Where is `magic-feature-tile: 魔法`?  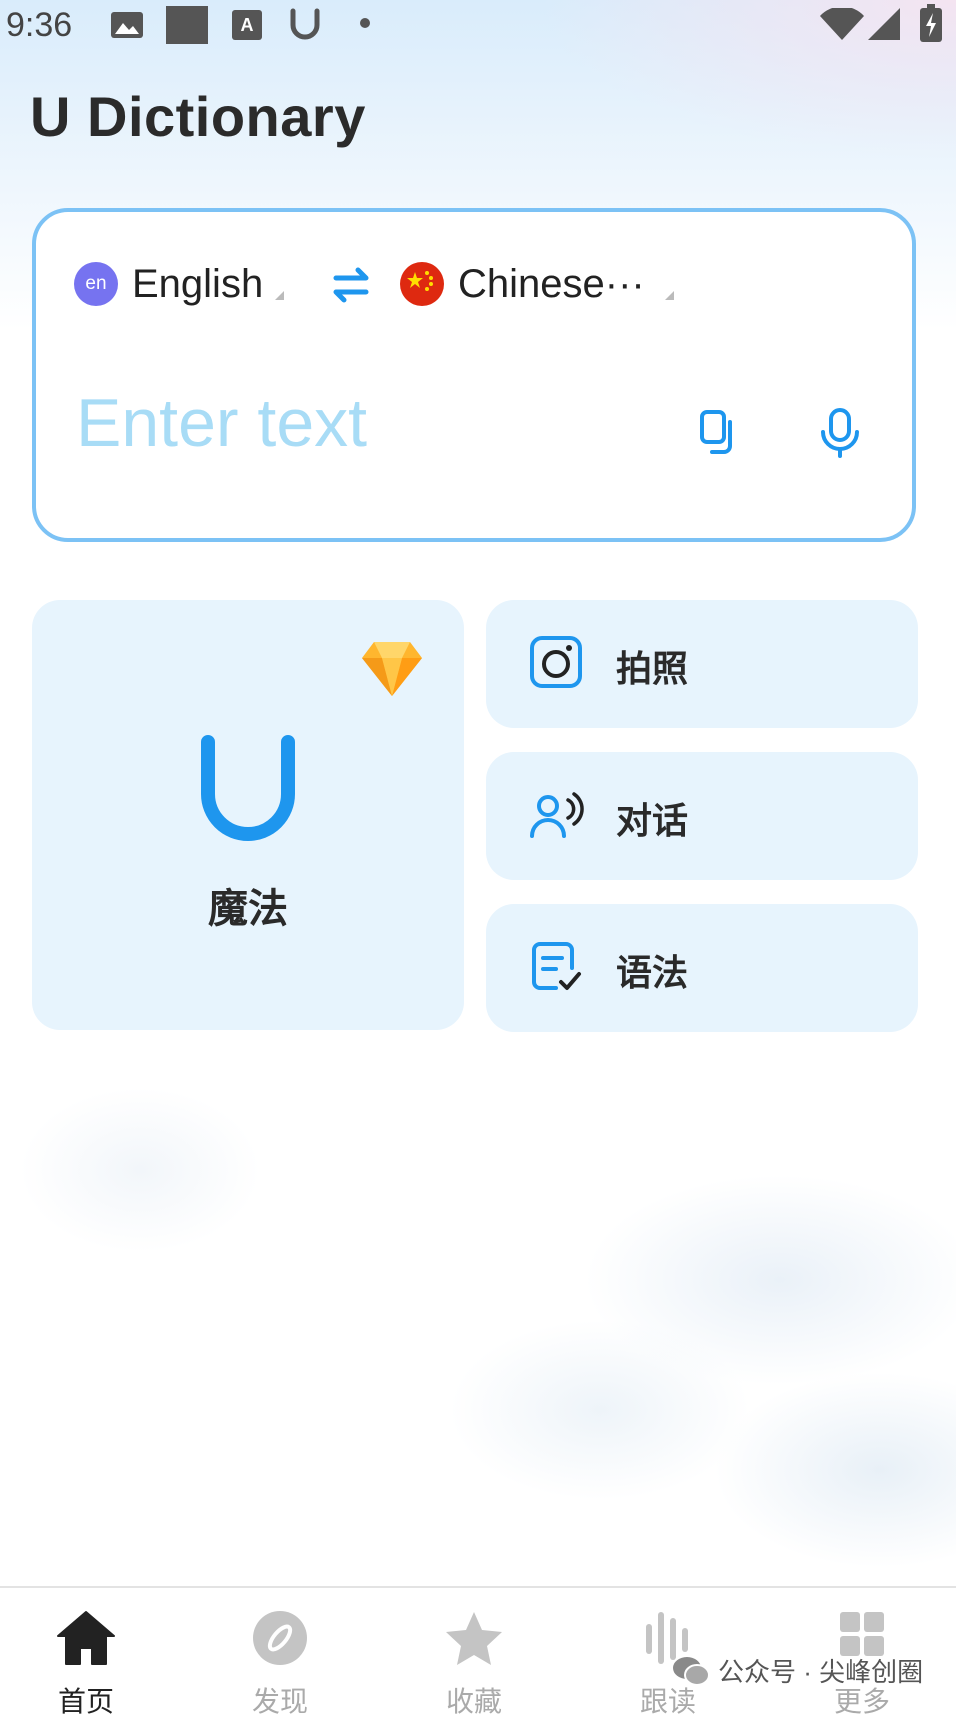 magic-feature-tile: 魔法 is located at coordinates (248, 815).